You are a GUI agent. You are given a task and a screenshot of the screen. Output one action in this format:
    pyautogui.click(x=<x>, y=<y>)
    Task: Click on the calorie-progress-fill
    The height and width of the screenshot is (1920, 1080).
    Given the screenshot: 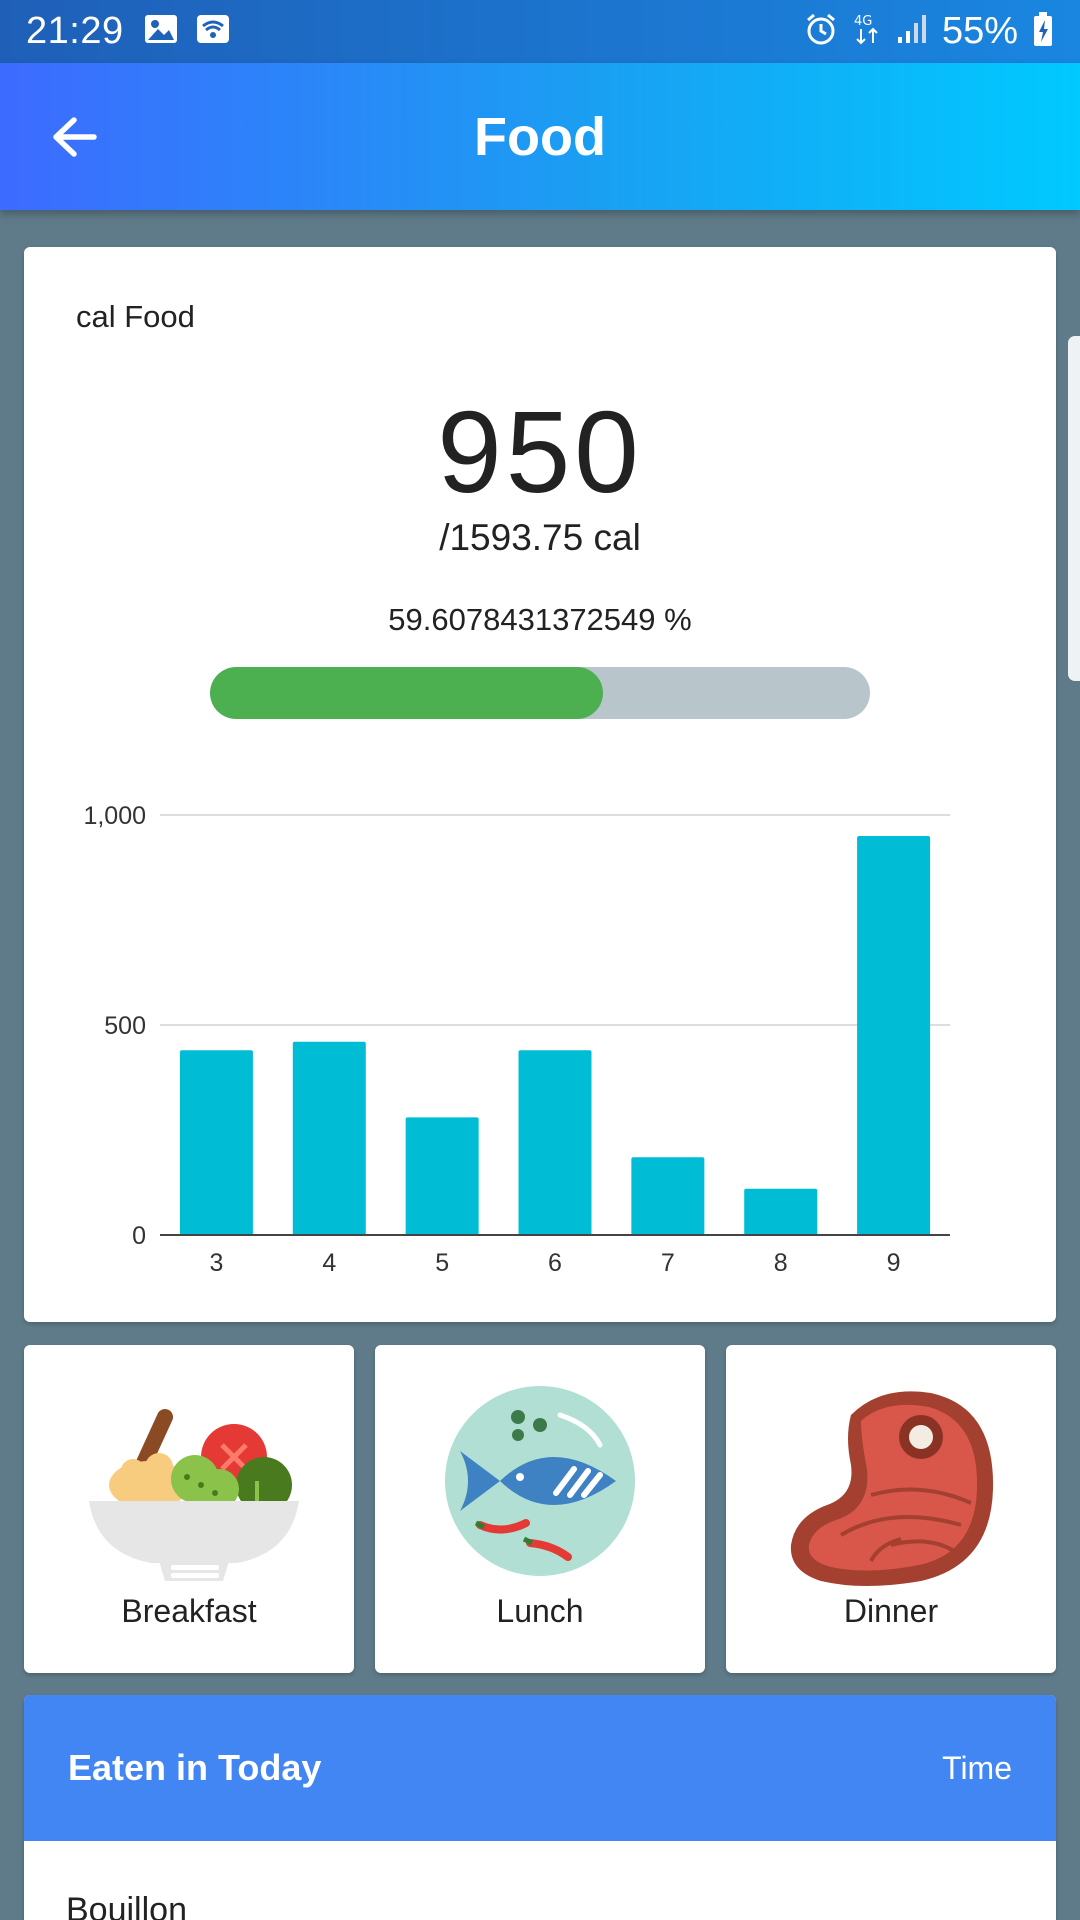 What is the action you would take?
    pyautogui.click(x=407, y=693)
    